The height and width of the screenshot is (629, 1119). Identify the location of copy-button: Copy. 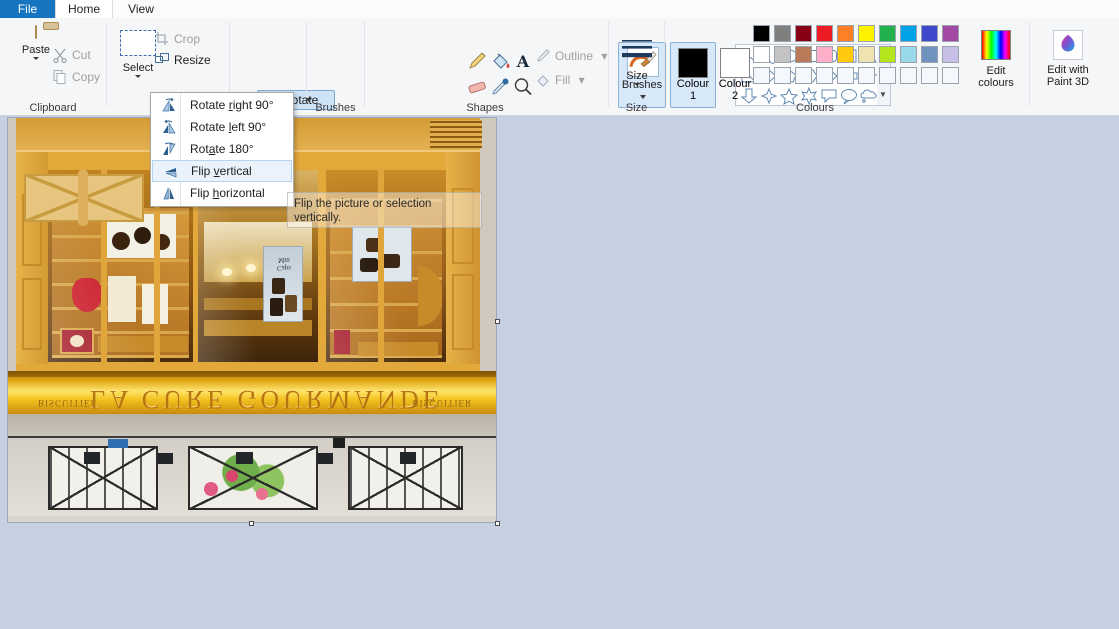
(75, 77).